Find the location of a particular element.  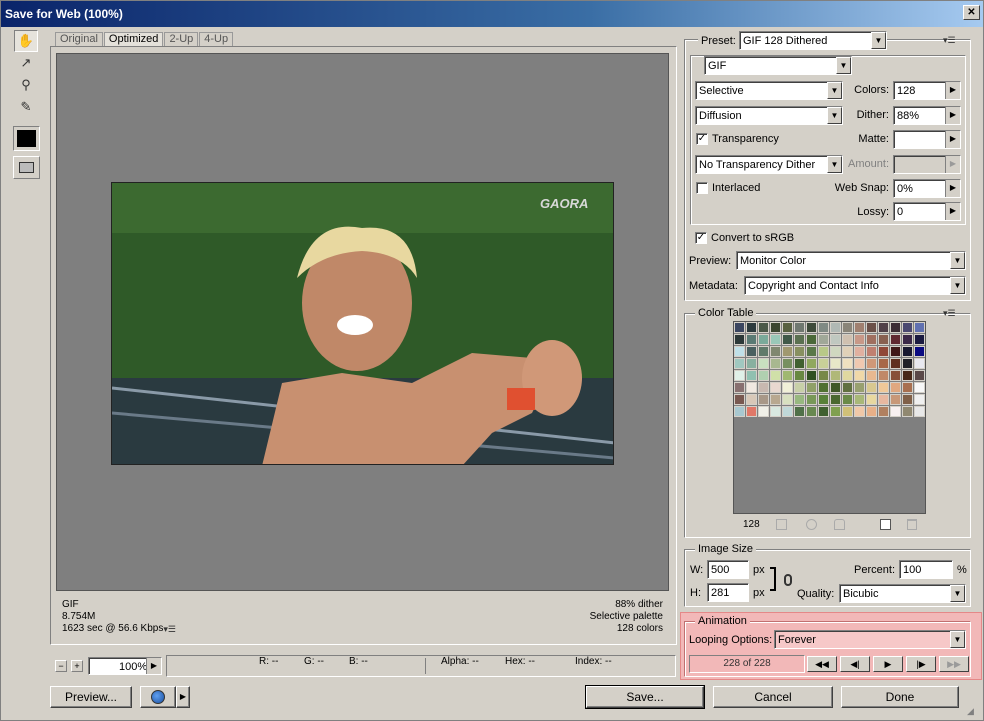

percent-field: 100 is located at coordinates (926, 569).